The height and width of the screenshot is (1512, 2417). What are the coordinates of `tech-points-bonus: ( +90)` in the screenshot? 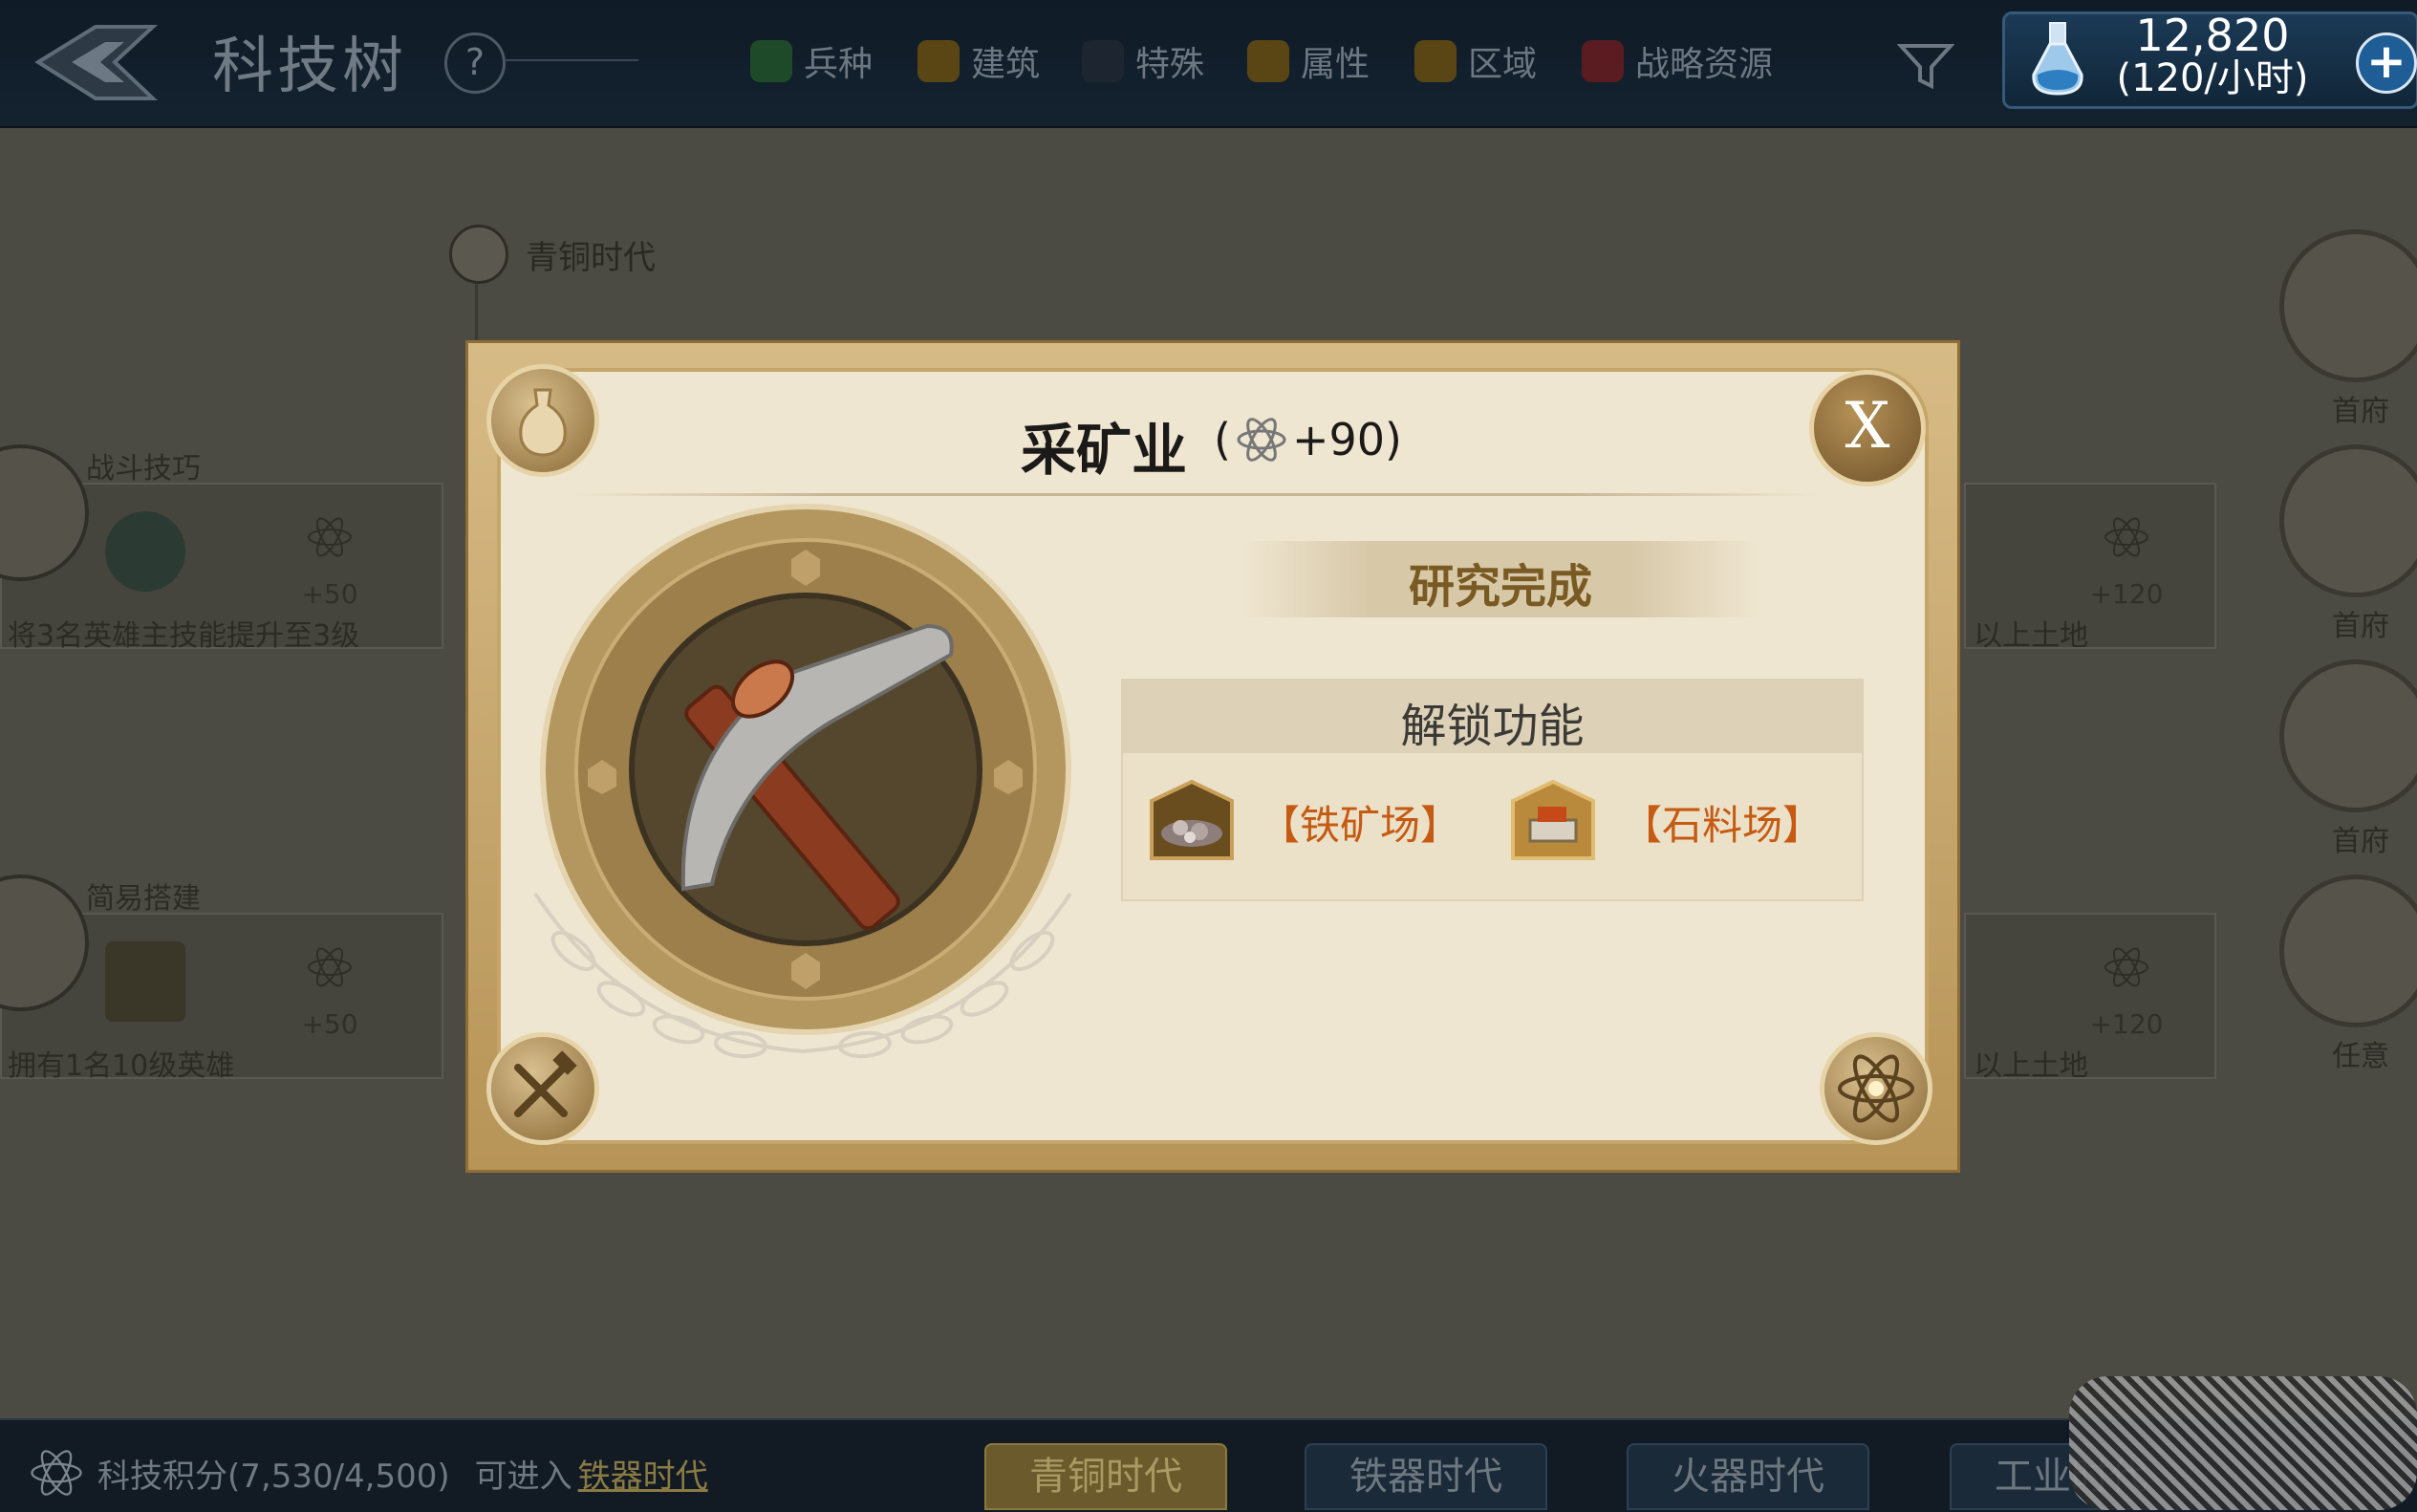 It's located at (1308, 439).